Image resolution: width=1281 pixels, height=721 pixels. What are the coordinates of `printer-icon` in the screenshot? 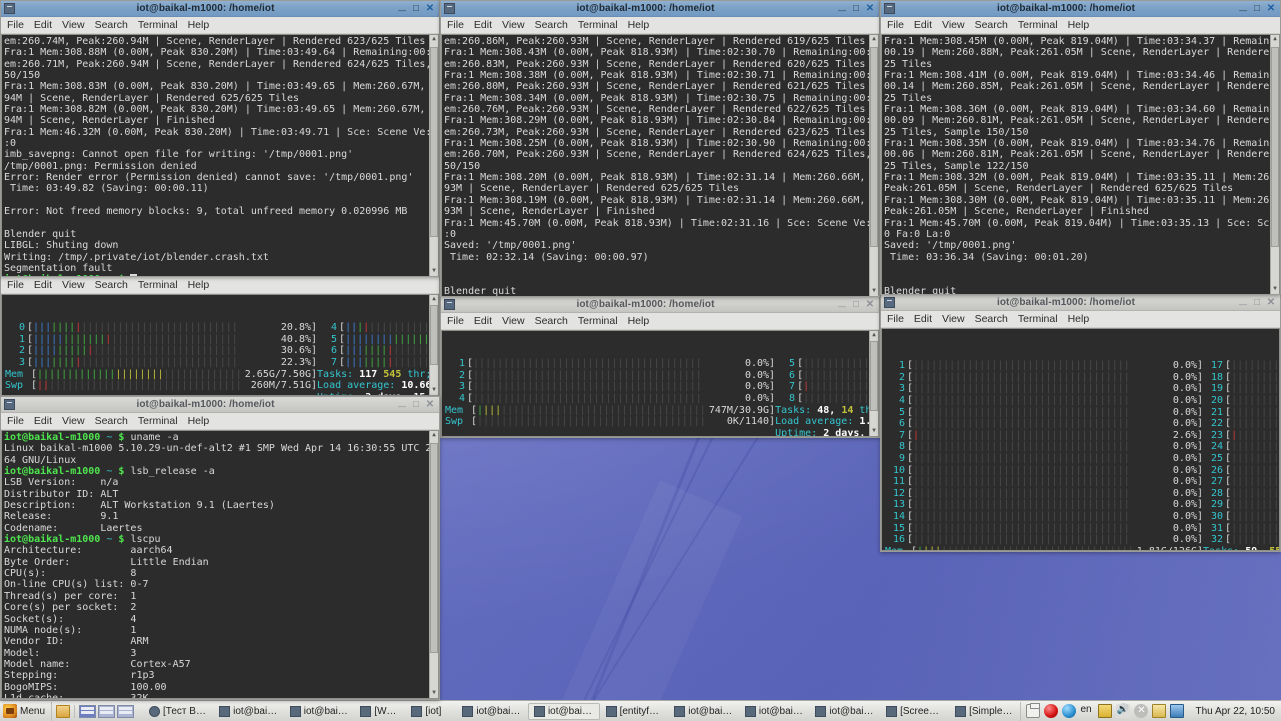 It's located at (1033, 710).